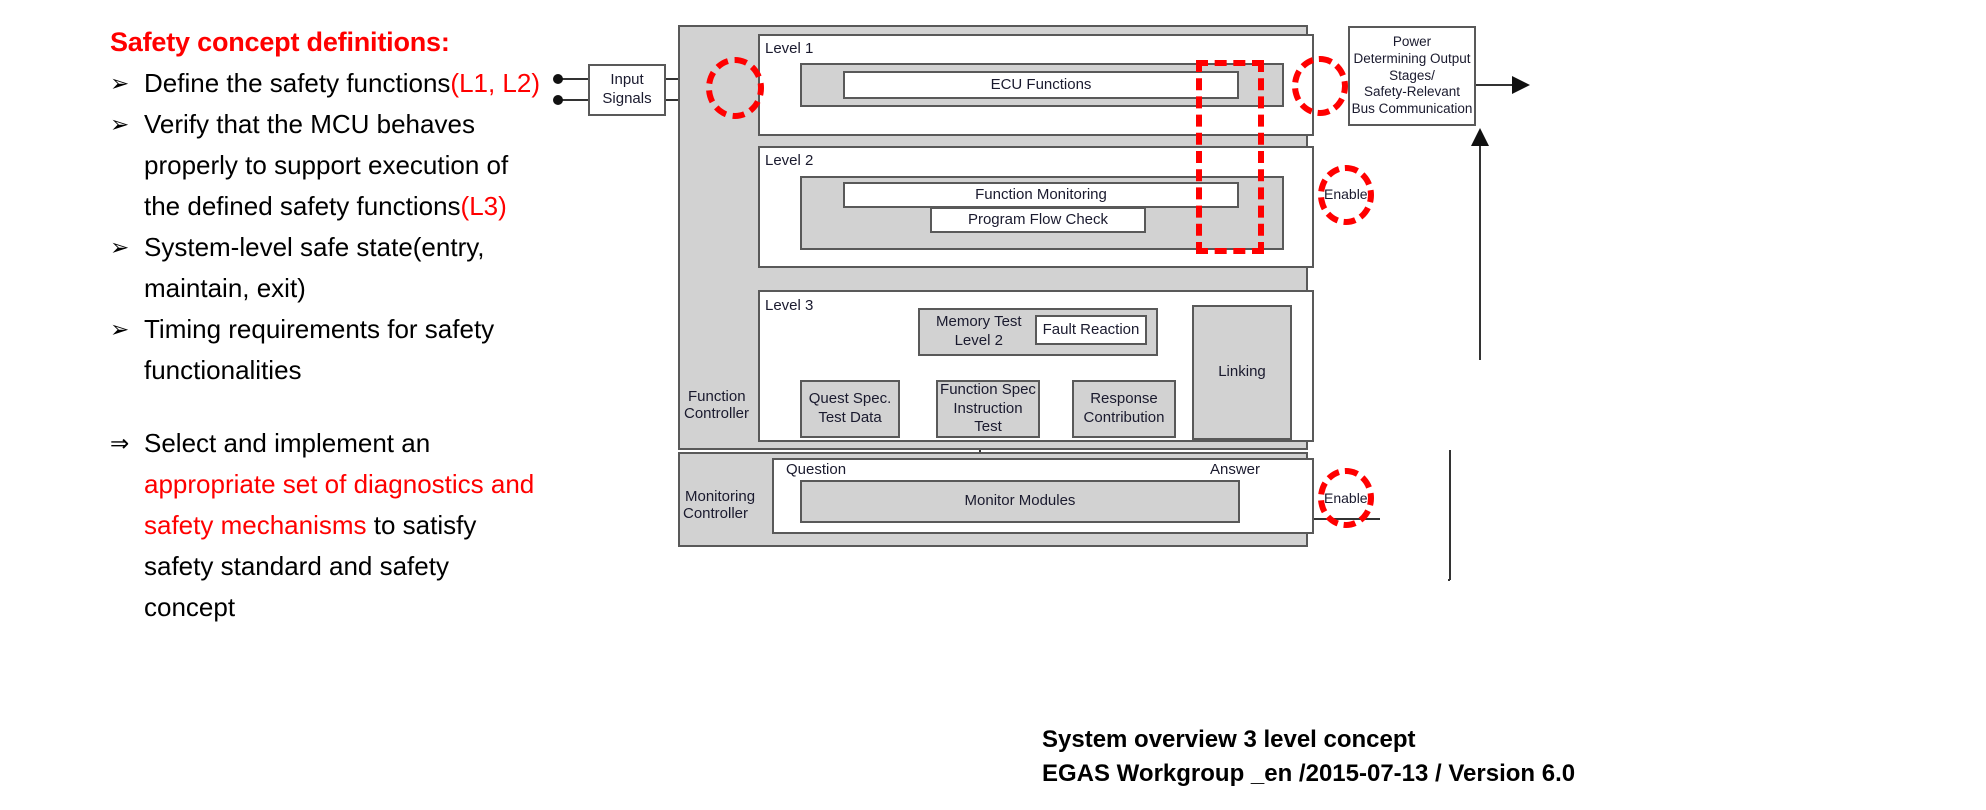  I want to click on function-spec-instruction-test-box: Function Spec Instruction Test, so click(988, 409).